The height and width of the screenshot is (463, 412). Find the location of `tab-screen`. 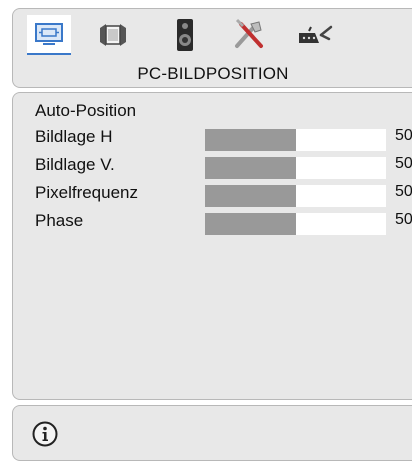

tab-screen is located at coordinates (113, 35).